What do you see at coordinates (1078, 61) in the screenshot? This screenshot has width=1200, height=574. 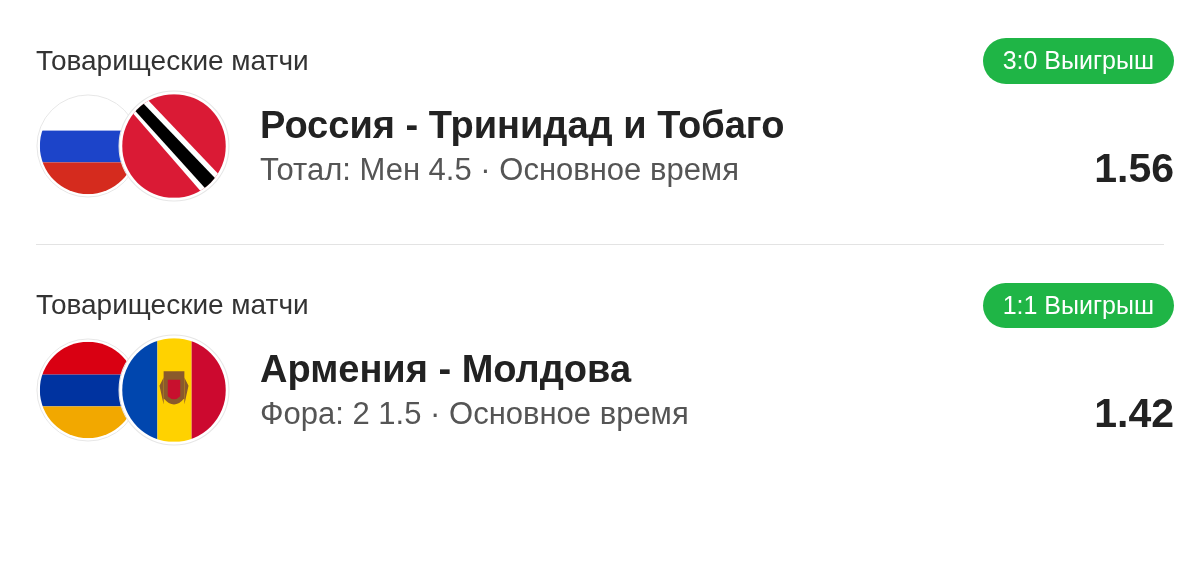 I see `result-badge: 3:0 Выигрыш` at bounding box center [1078, 61].